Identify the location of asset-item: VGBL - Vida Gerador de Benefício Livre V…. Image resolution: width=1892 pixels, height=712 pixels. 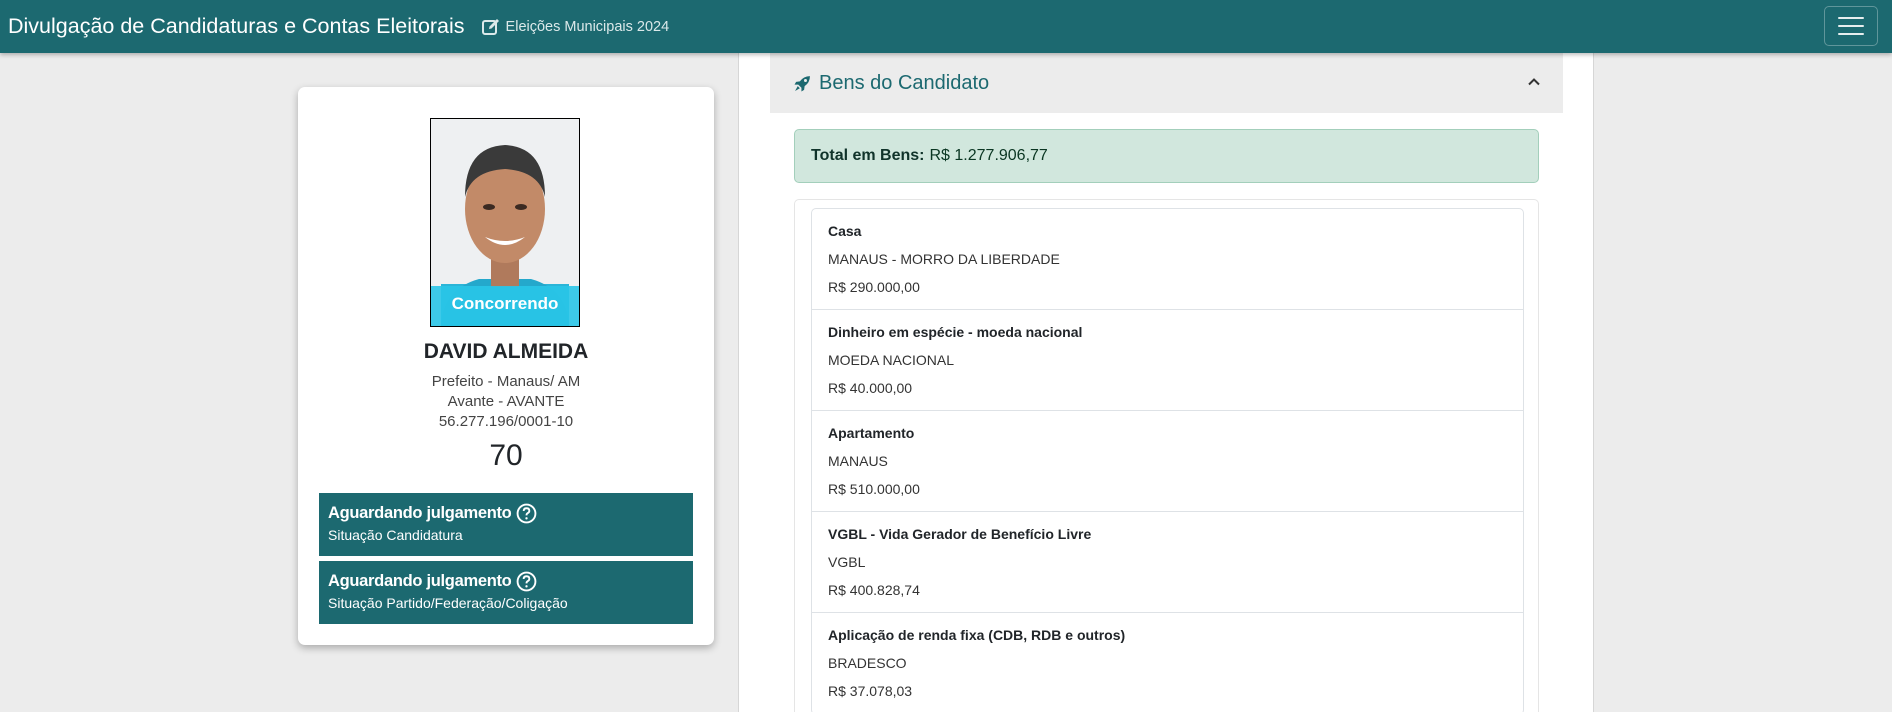
(1167, 562).